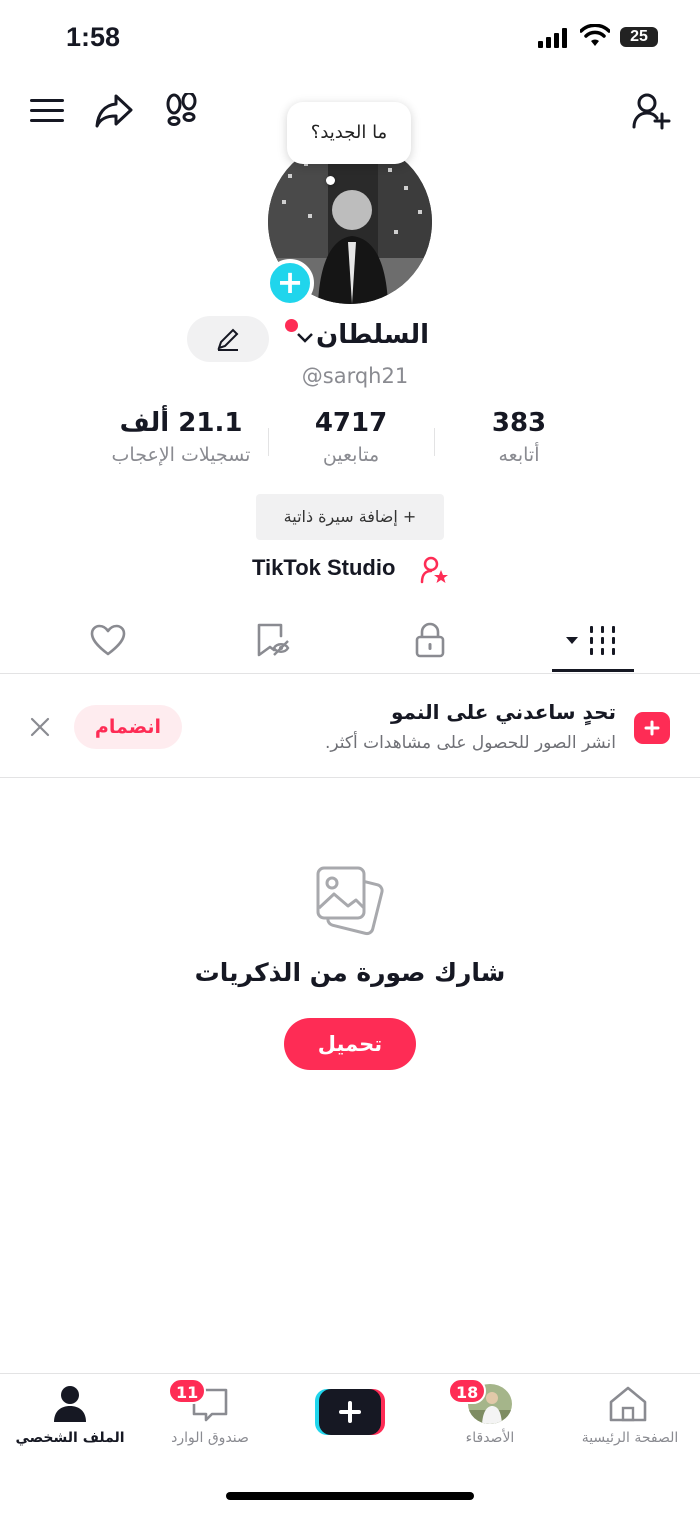  I want to click on status-time: 1:58, so click(93, 37).